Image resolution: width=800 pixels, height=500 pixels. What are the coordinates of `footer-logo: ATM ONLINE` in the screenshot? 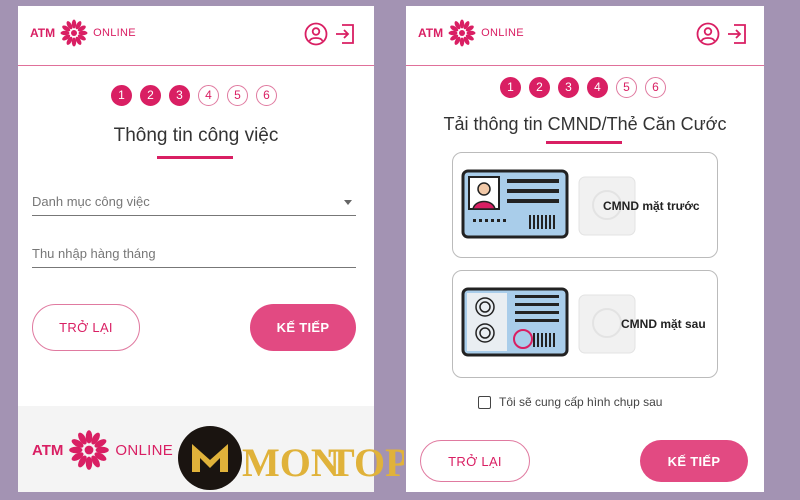 It's located at (102, 450).